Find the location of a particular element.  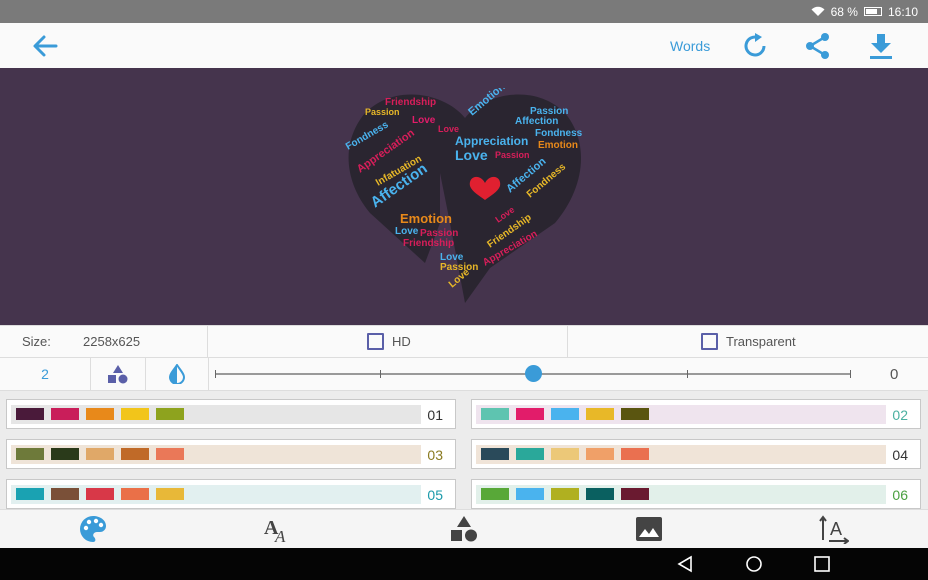

palette-option: 01 is located at coordinates (231, 414).